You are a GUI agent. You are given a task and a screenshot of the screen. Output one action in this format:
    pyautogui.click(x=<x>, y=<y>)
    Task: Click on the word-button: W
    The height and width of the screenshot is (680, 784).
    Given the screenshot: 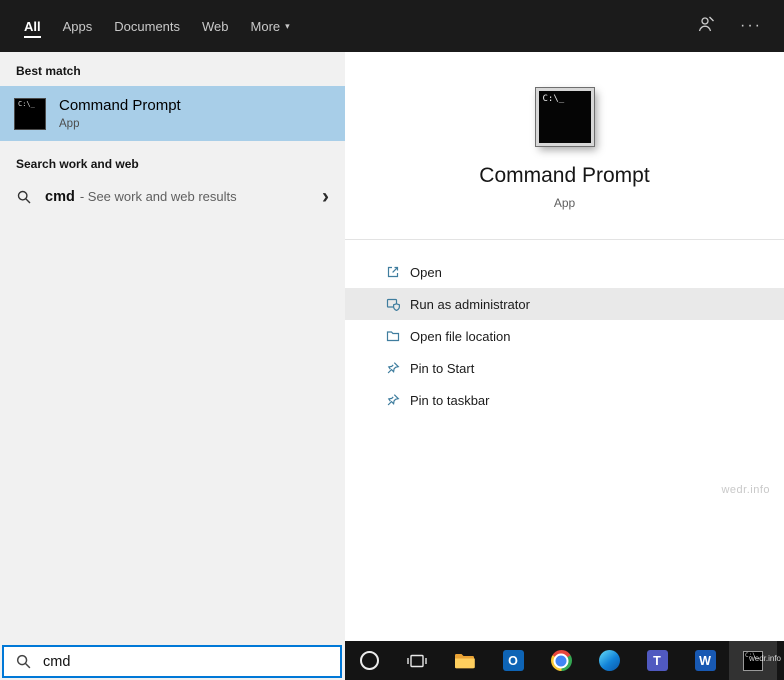 What is the action you would take?
    pyautogui.click(x=705, y=660)
    